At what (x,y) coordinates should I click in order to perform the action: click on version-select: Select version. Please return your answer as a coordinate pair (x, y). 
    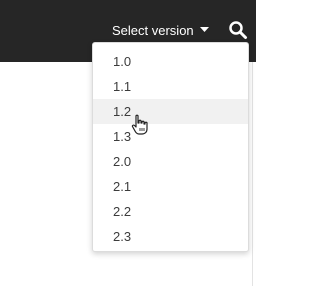
    Looking at the image, I should click on (160, 30).